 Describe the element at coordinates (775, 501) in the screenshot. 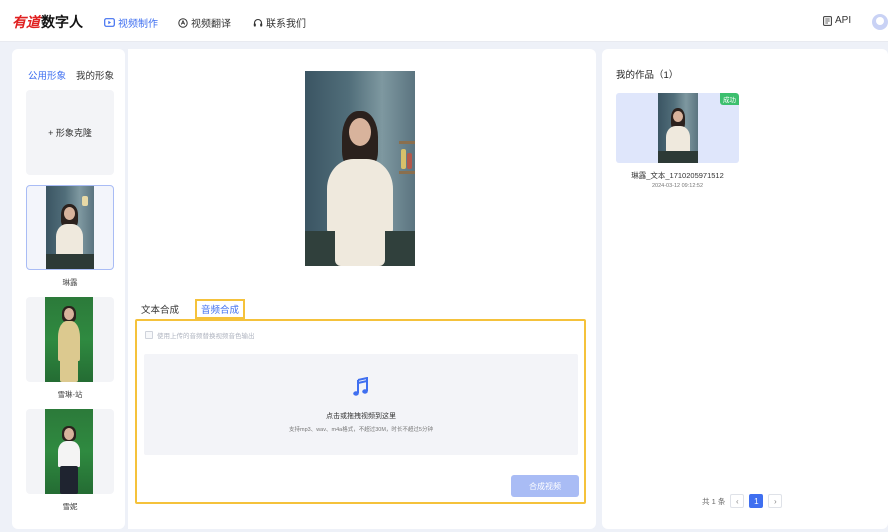

I see `chevron-right-icon: ›` at that location.